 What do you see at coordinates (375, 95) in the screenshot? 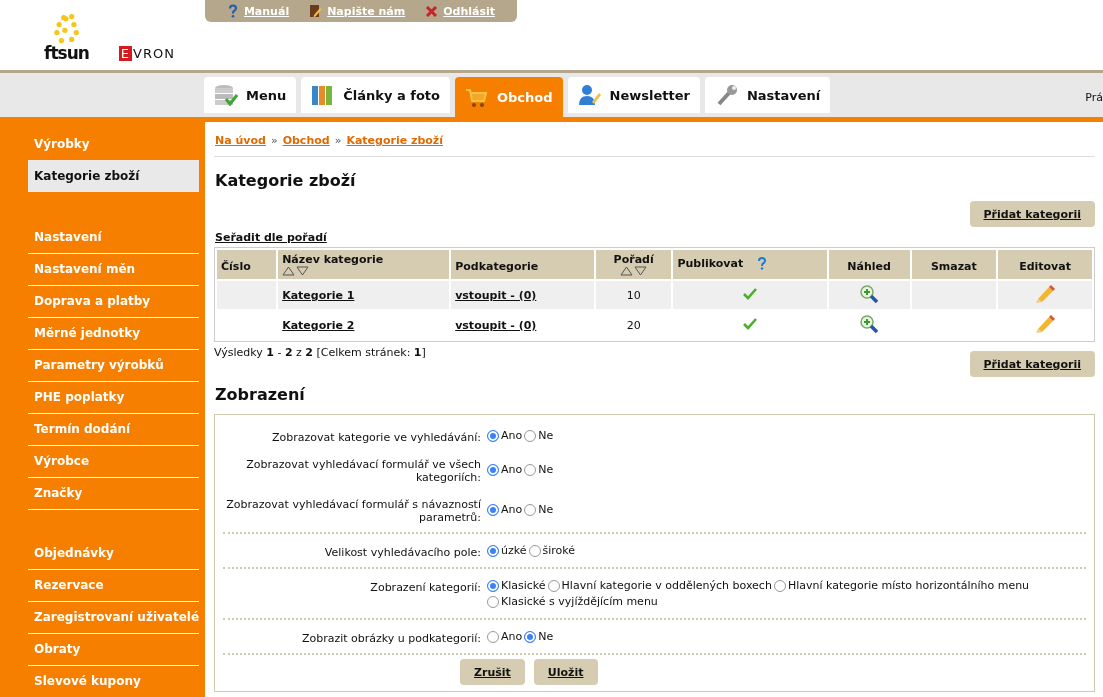
I see `nav-tab: Články a foto` at bounding box center [375, 95].